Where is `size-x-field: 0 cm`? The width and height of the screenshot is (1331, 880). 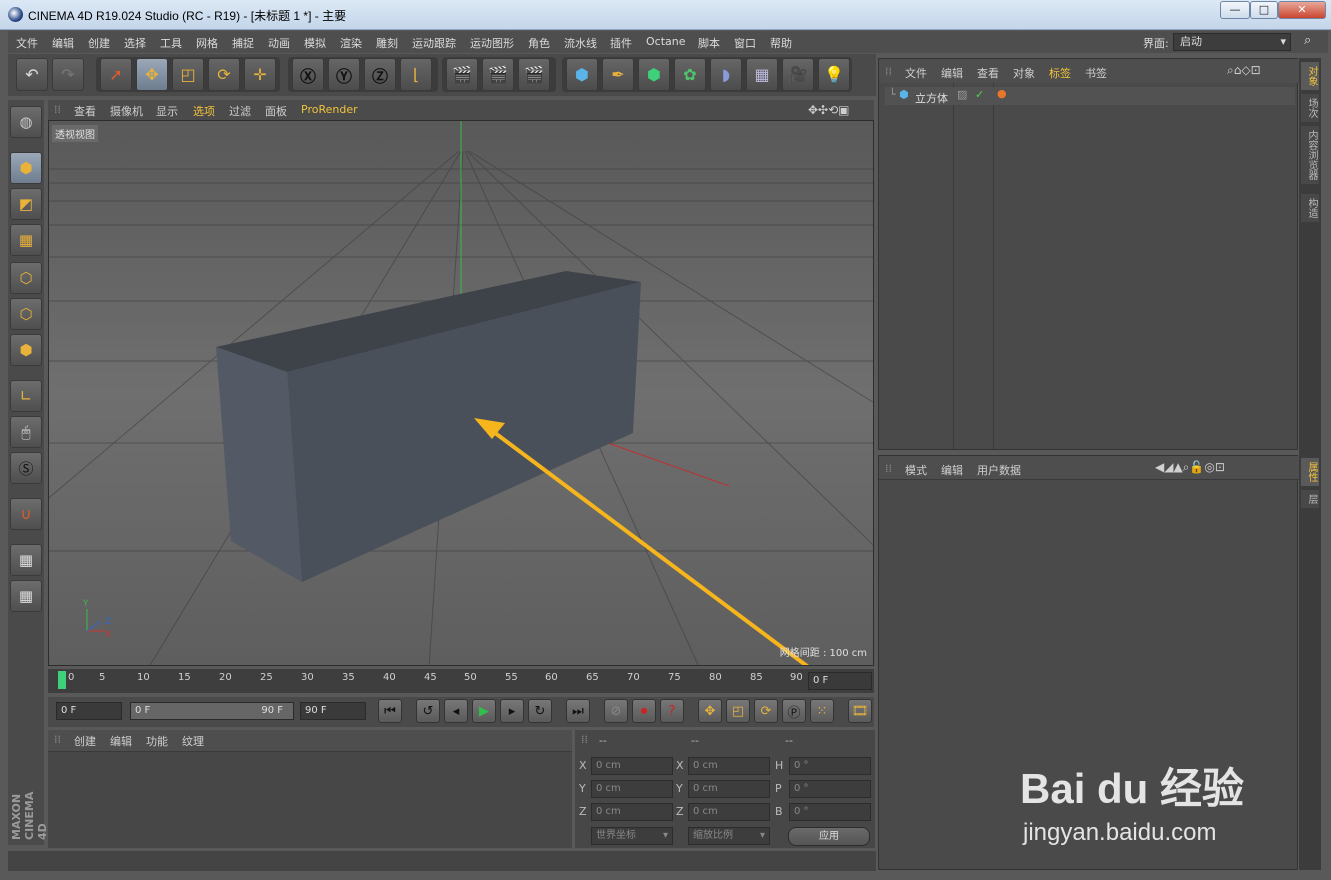
size-x-field: 0 cm is located at coordinates (729, 766).